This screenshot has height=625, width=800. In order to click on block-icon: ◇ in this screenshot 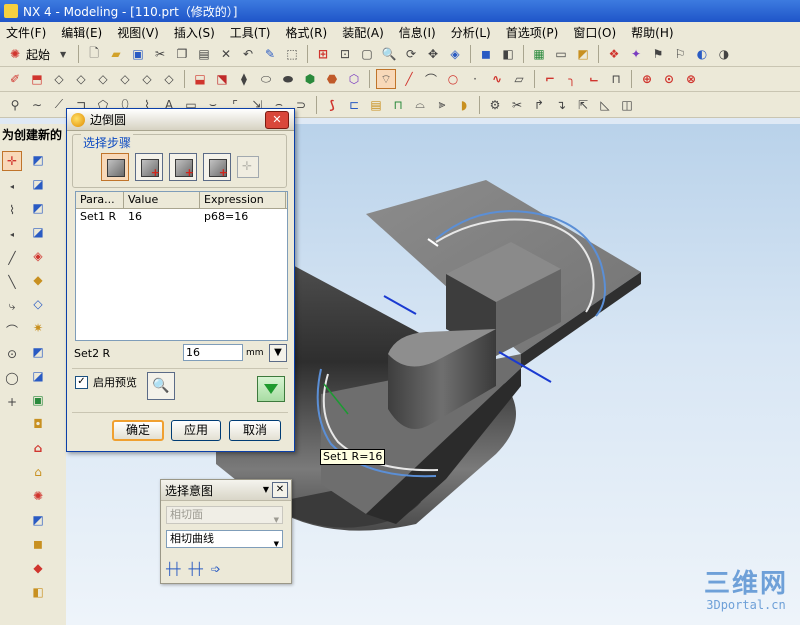, I will do `click(81, 79)`.